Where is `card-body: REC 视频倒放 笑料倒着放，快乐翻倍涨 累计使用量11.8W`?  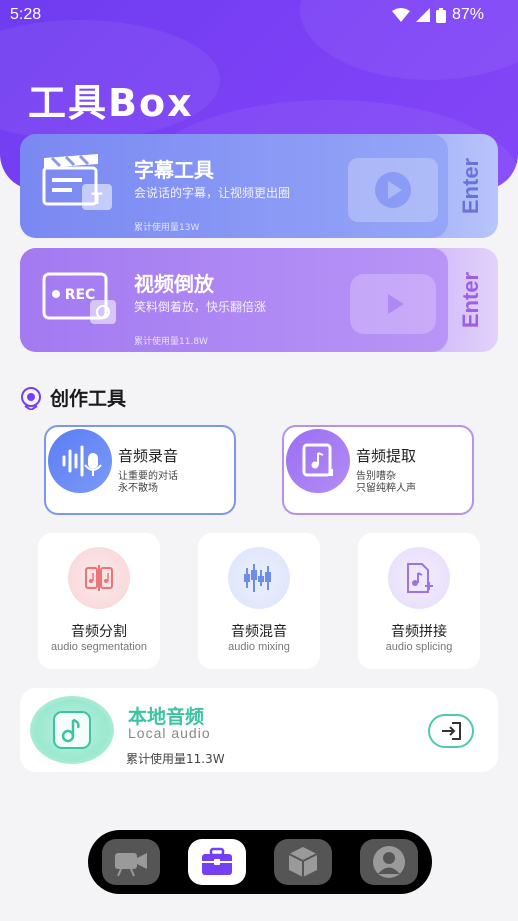
card-body: REC 视频倒放 笑料倒着放，快乐翻倍涨 累计使用量11.8W is located at coordinates (234, 300).